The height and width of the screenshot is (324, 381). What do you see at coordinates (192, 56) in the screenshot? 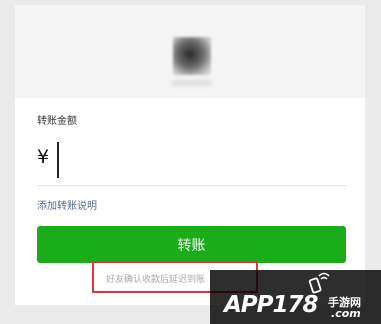
I see `recipient-avatar` at bounding box center [192, 56].